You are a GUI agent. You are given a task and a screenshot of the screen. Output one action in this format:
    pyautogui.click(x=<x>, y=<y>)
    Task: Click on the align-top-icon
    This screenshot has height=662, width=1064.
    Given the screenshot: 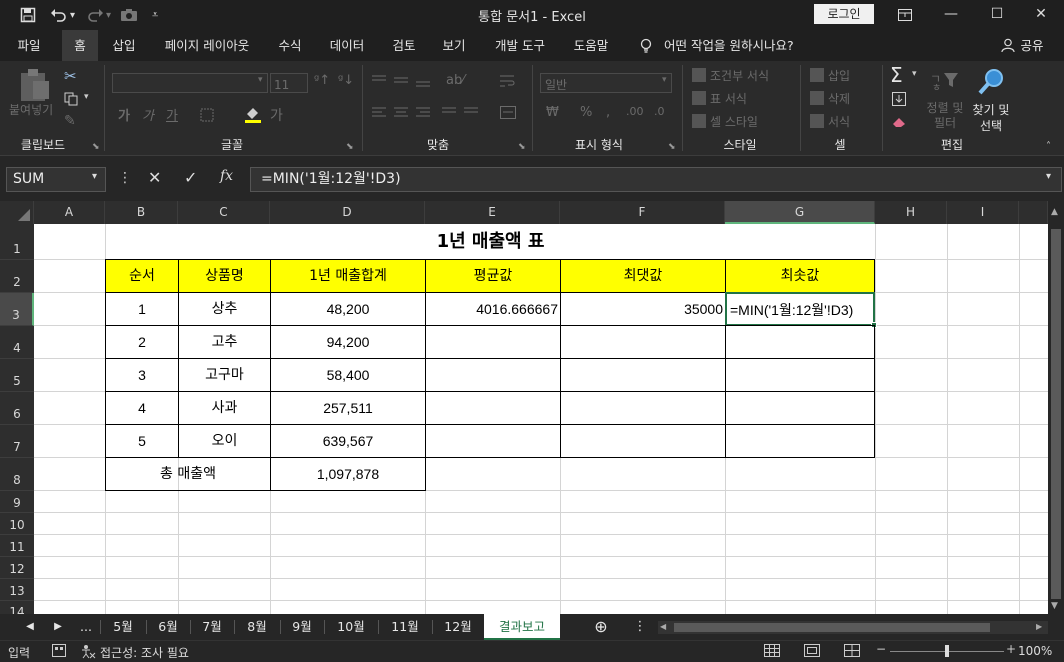 What is the action you would take?
    pyautogui.click(x=402, y=82)
    